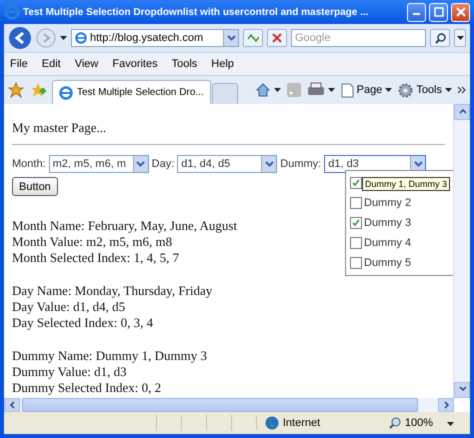 This screenshot has width=474, height=438. What do you see at coordinates (271, 423) in the screenshot?
I see `globe-icon` at bounding box center [271, 423].